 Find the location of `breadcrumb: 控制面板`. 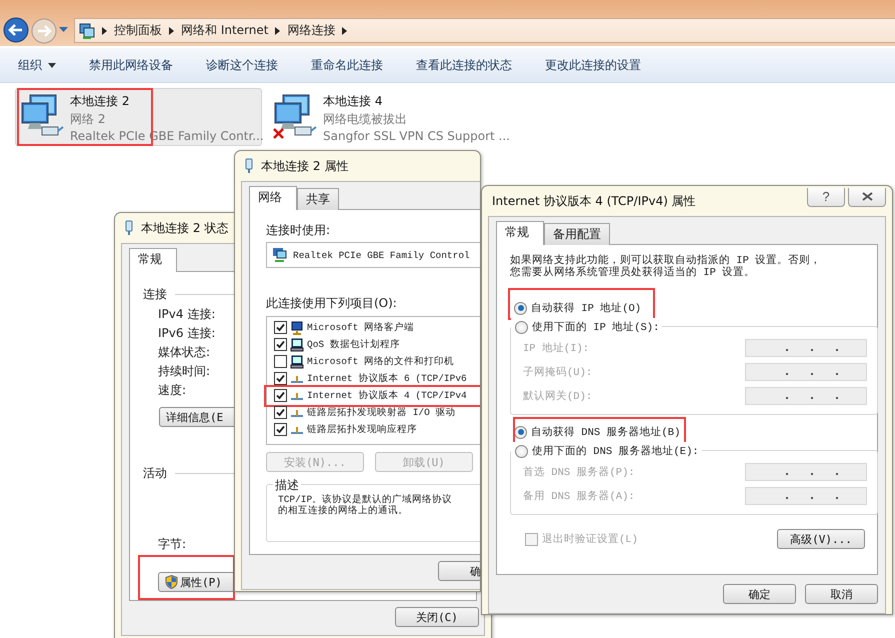

breadcrumb: 控制面板 is located at coordinates (138, 30).